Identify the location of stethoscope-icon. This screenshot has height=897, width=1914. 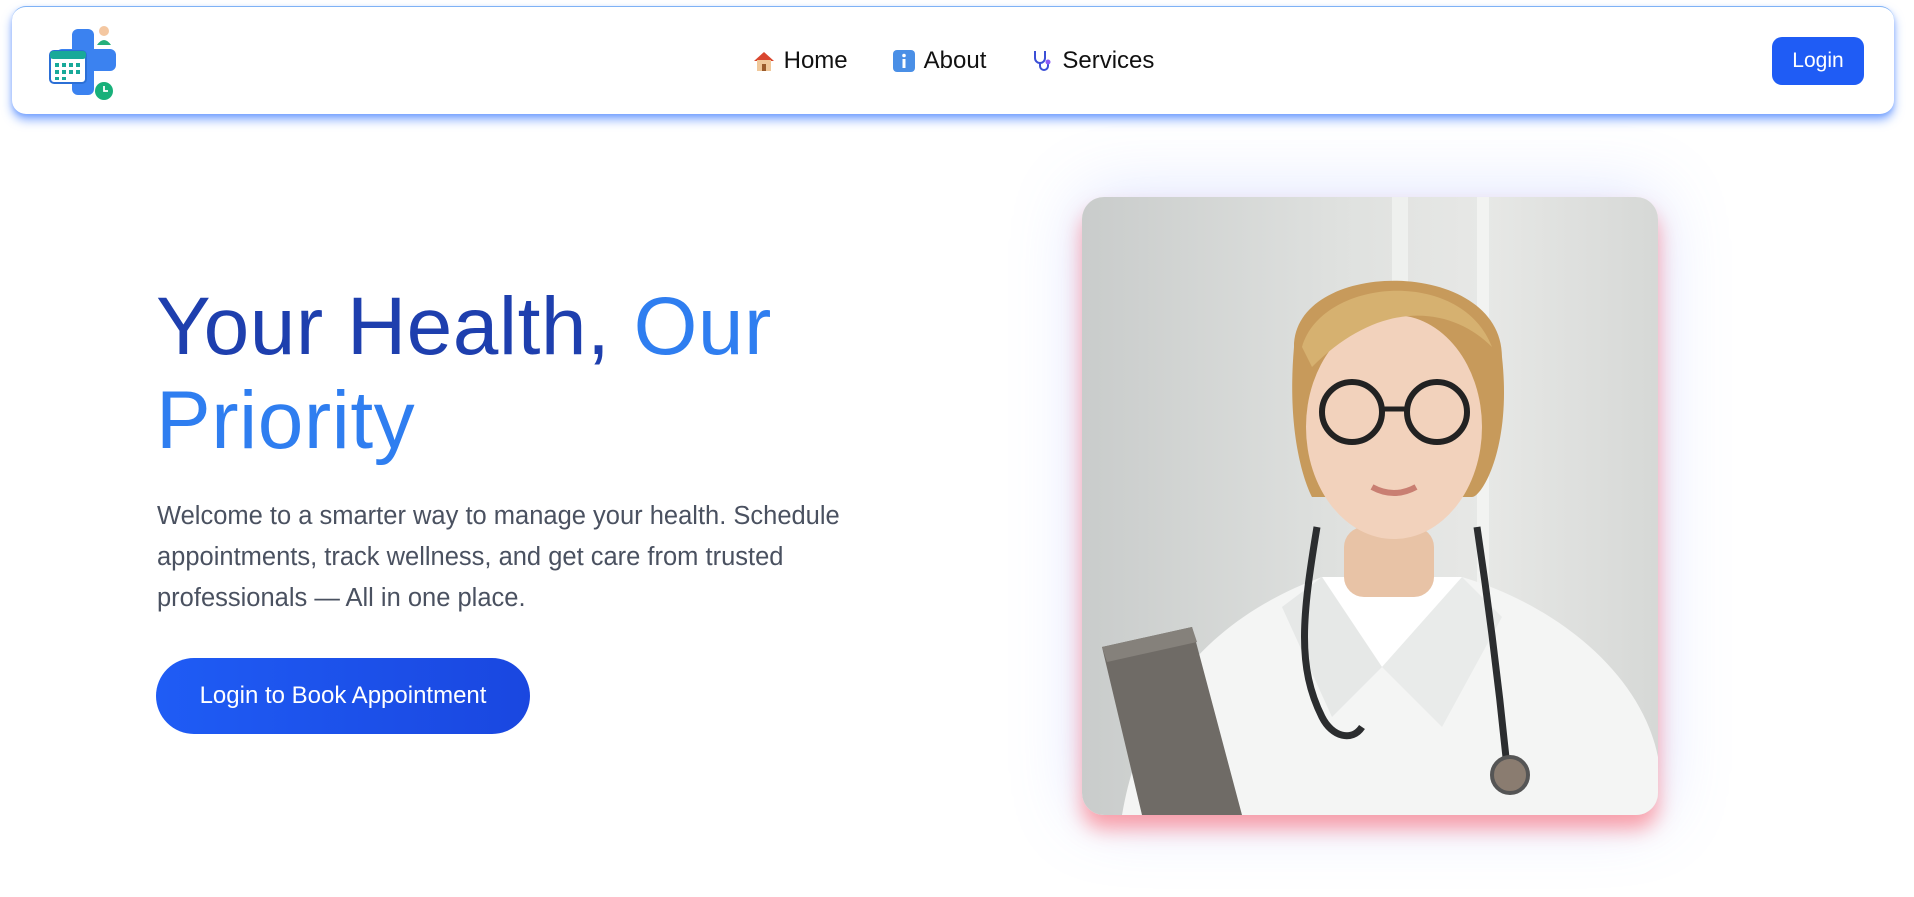
(1042, 60).